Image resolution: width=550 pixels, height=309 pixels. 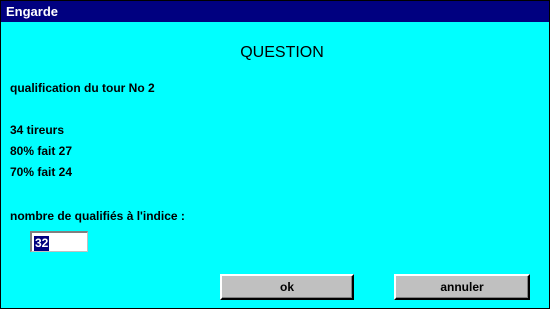 I want to click on qualification-label: qualification du tour No 2, so click(x=82, y=88).